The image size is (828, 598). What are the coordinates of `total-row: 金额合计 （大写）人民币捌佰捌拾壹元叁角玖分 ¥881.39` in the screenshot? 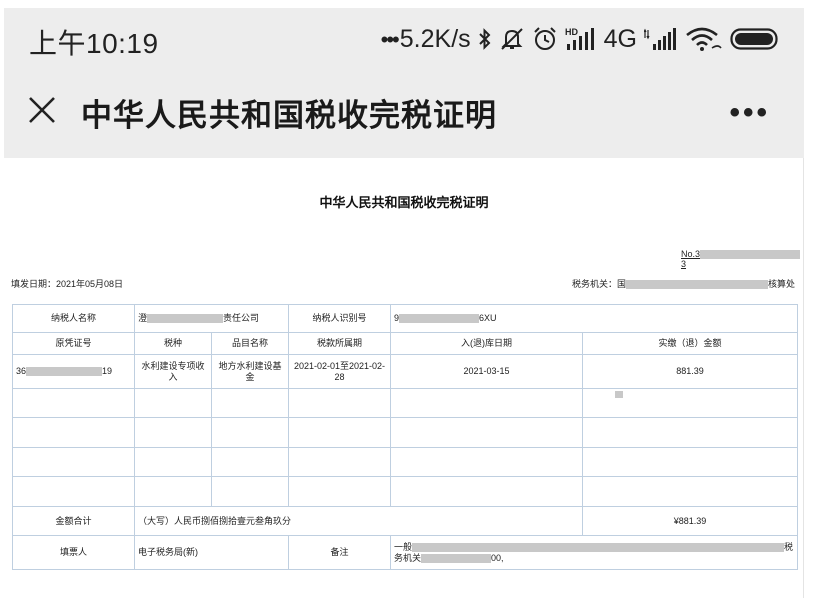 It's located at (405, 521).